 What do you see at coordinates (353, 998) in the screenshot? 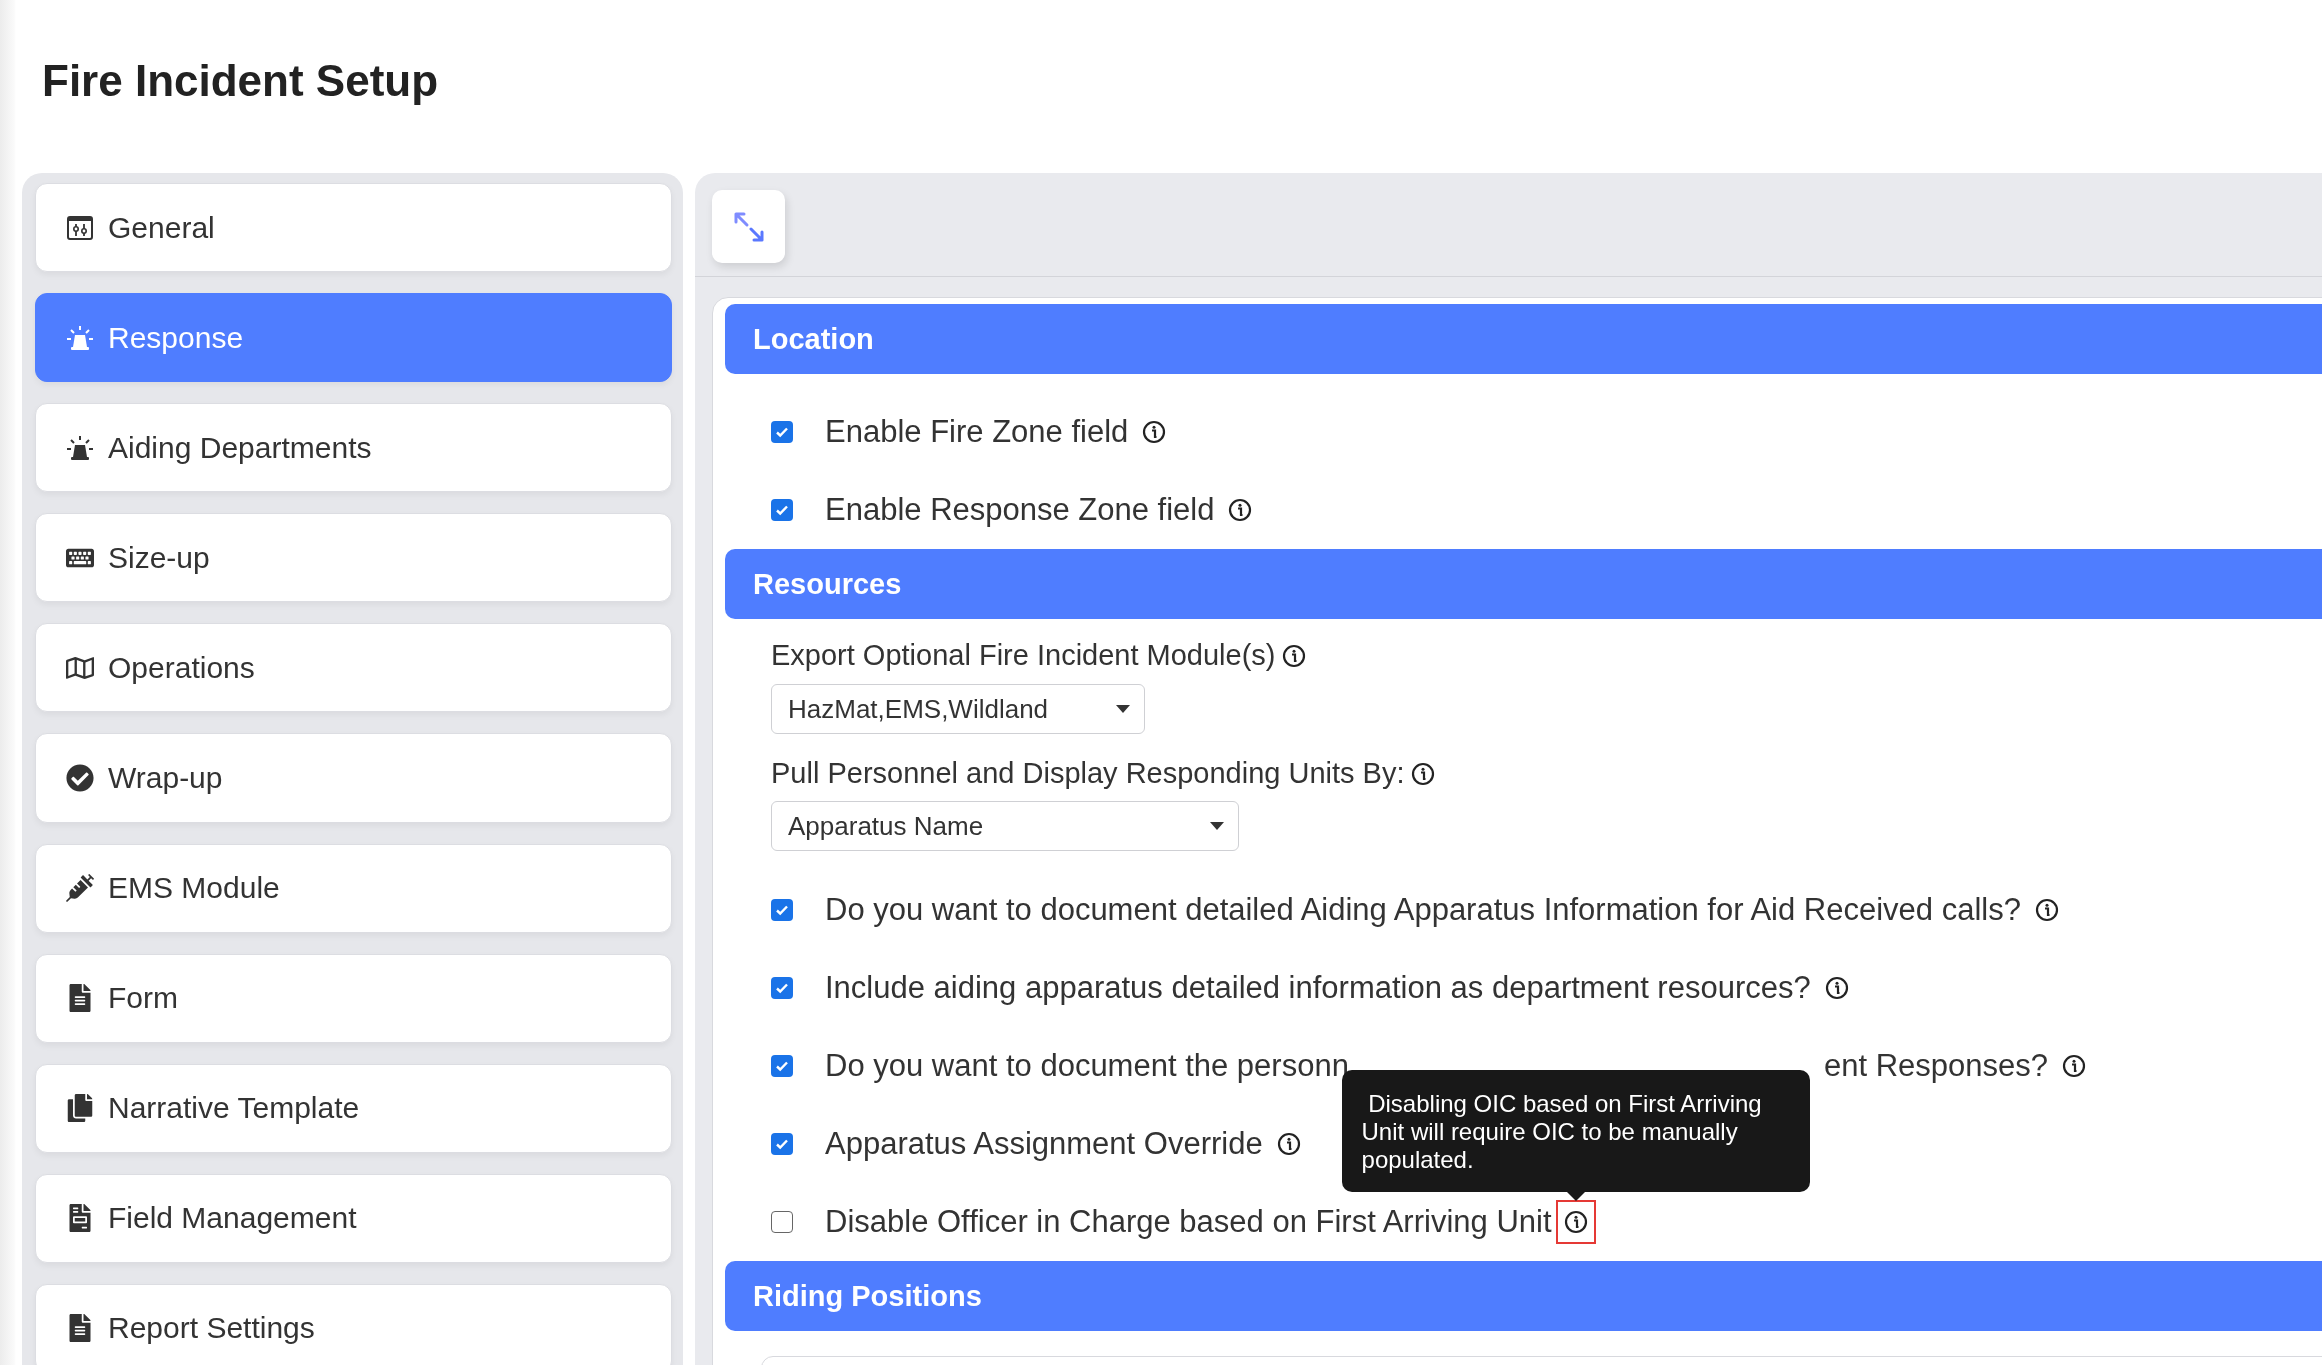
I see `sidebar-item: Form` at bounding box center [353, 998].